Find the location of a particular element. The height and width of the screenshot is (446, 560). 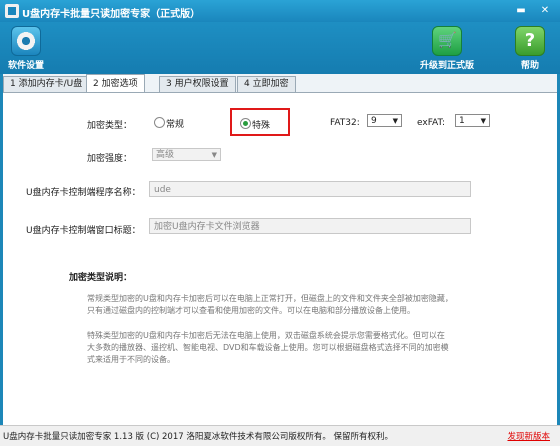

exfat-select: 1 ▼ is located at coordinates (472, 120).